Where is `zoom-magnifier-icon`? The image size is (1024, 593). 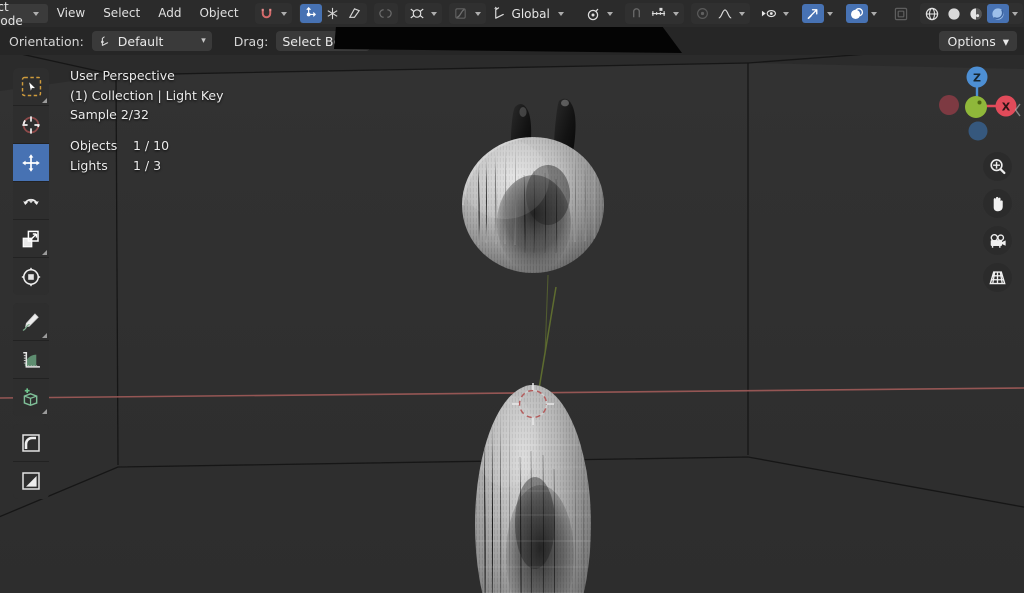
zoom-magnifier-icon is located at coordinates (998, 167).